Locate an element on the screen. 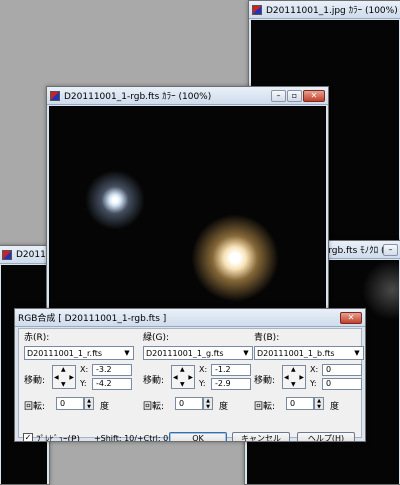  blue-rotate-row: 回転: 0 ▲ ▼ 度 is located at coordinates (309, 404).